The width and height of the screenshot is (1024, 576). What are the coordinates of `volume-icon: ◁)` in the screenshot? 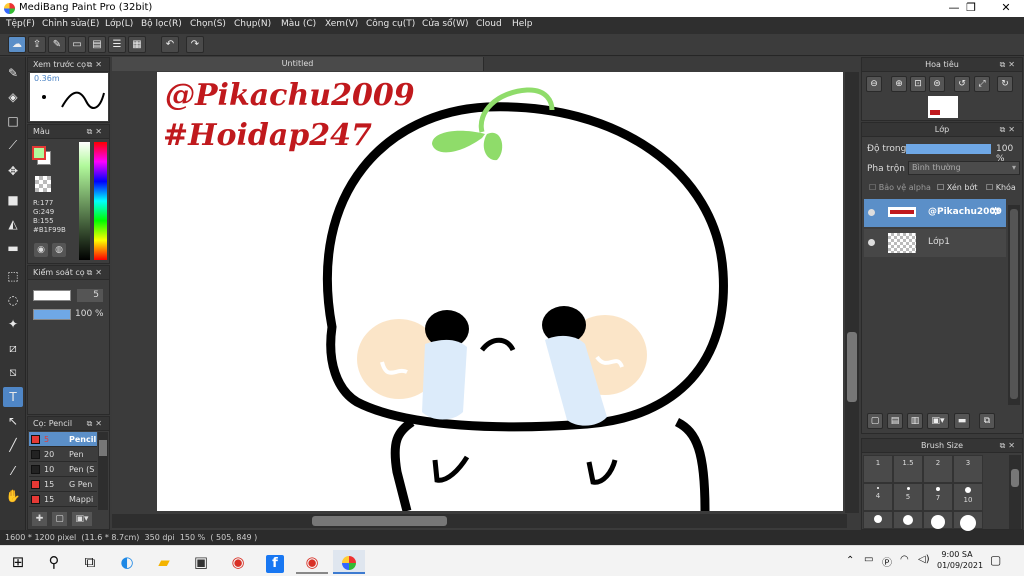 It's located at (924, 559).